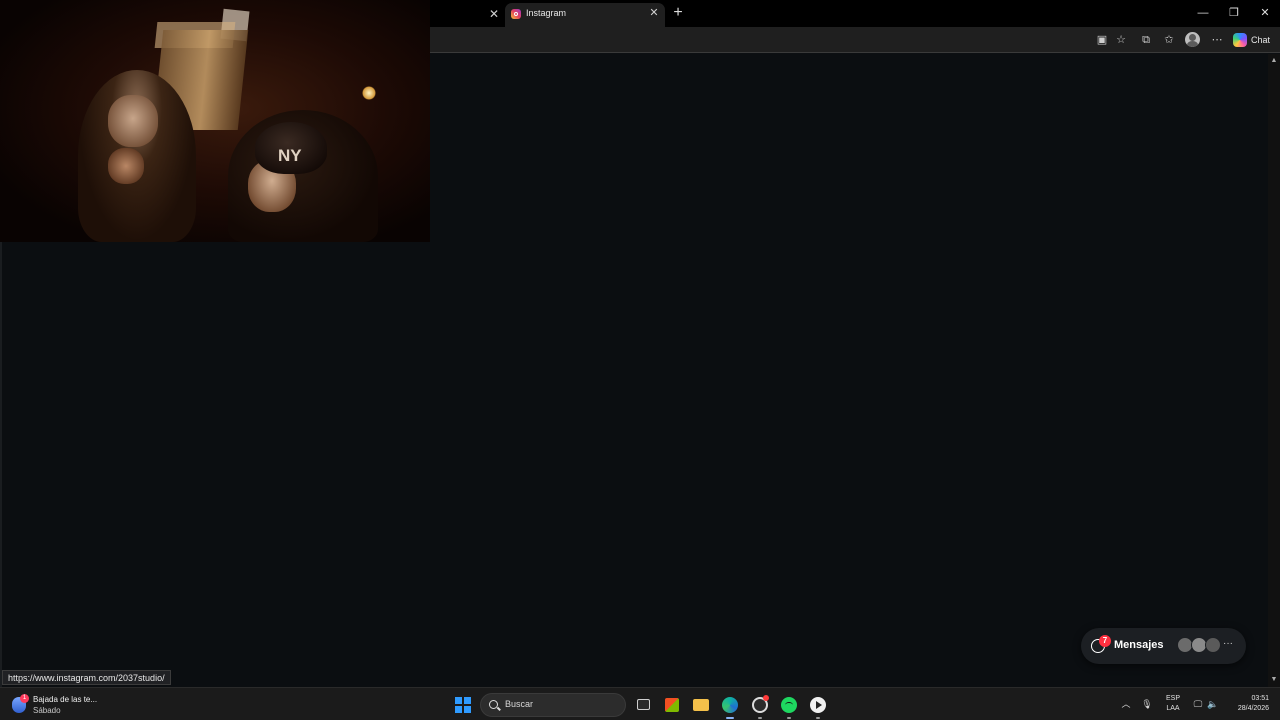  I want to click on hands-left, so click(126, 166).